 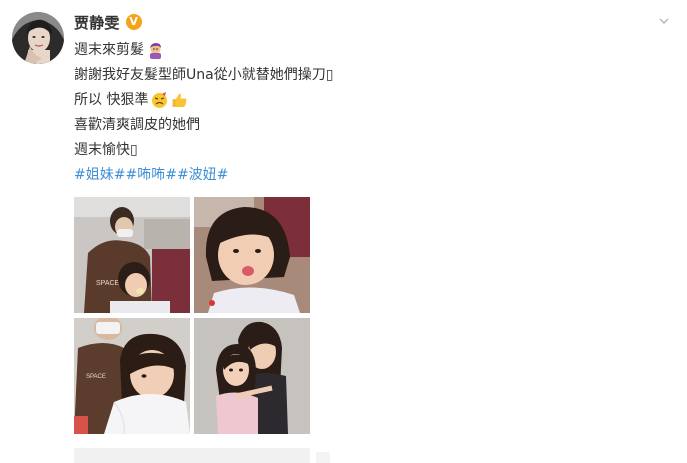 What do you see at coordinates (132, 255) in the screenshot?
I see `photo-haircut-1: SPACE` at bounding box center [132, 255].